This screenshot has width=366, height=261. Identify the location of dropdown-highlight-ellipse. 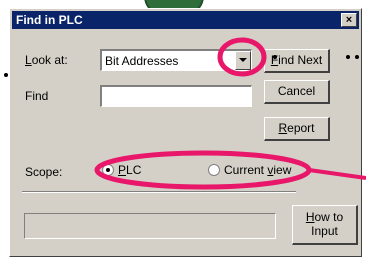
(242, 57).